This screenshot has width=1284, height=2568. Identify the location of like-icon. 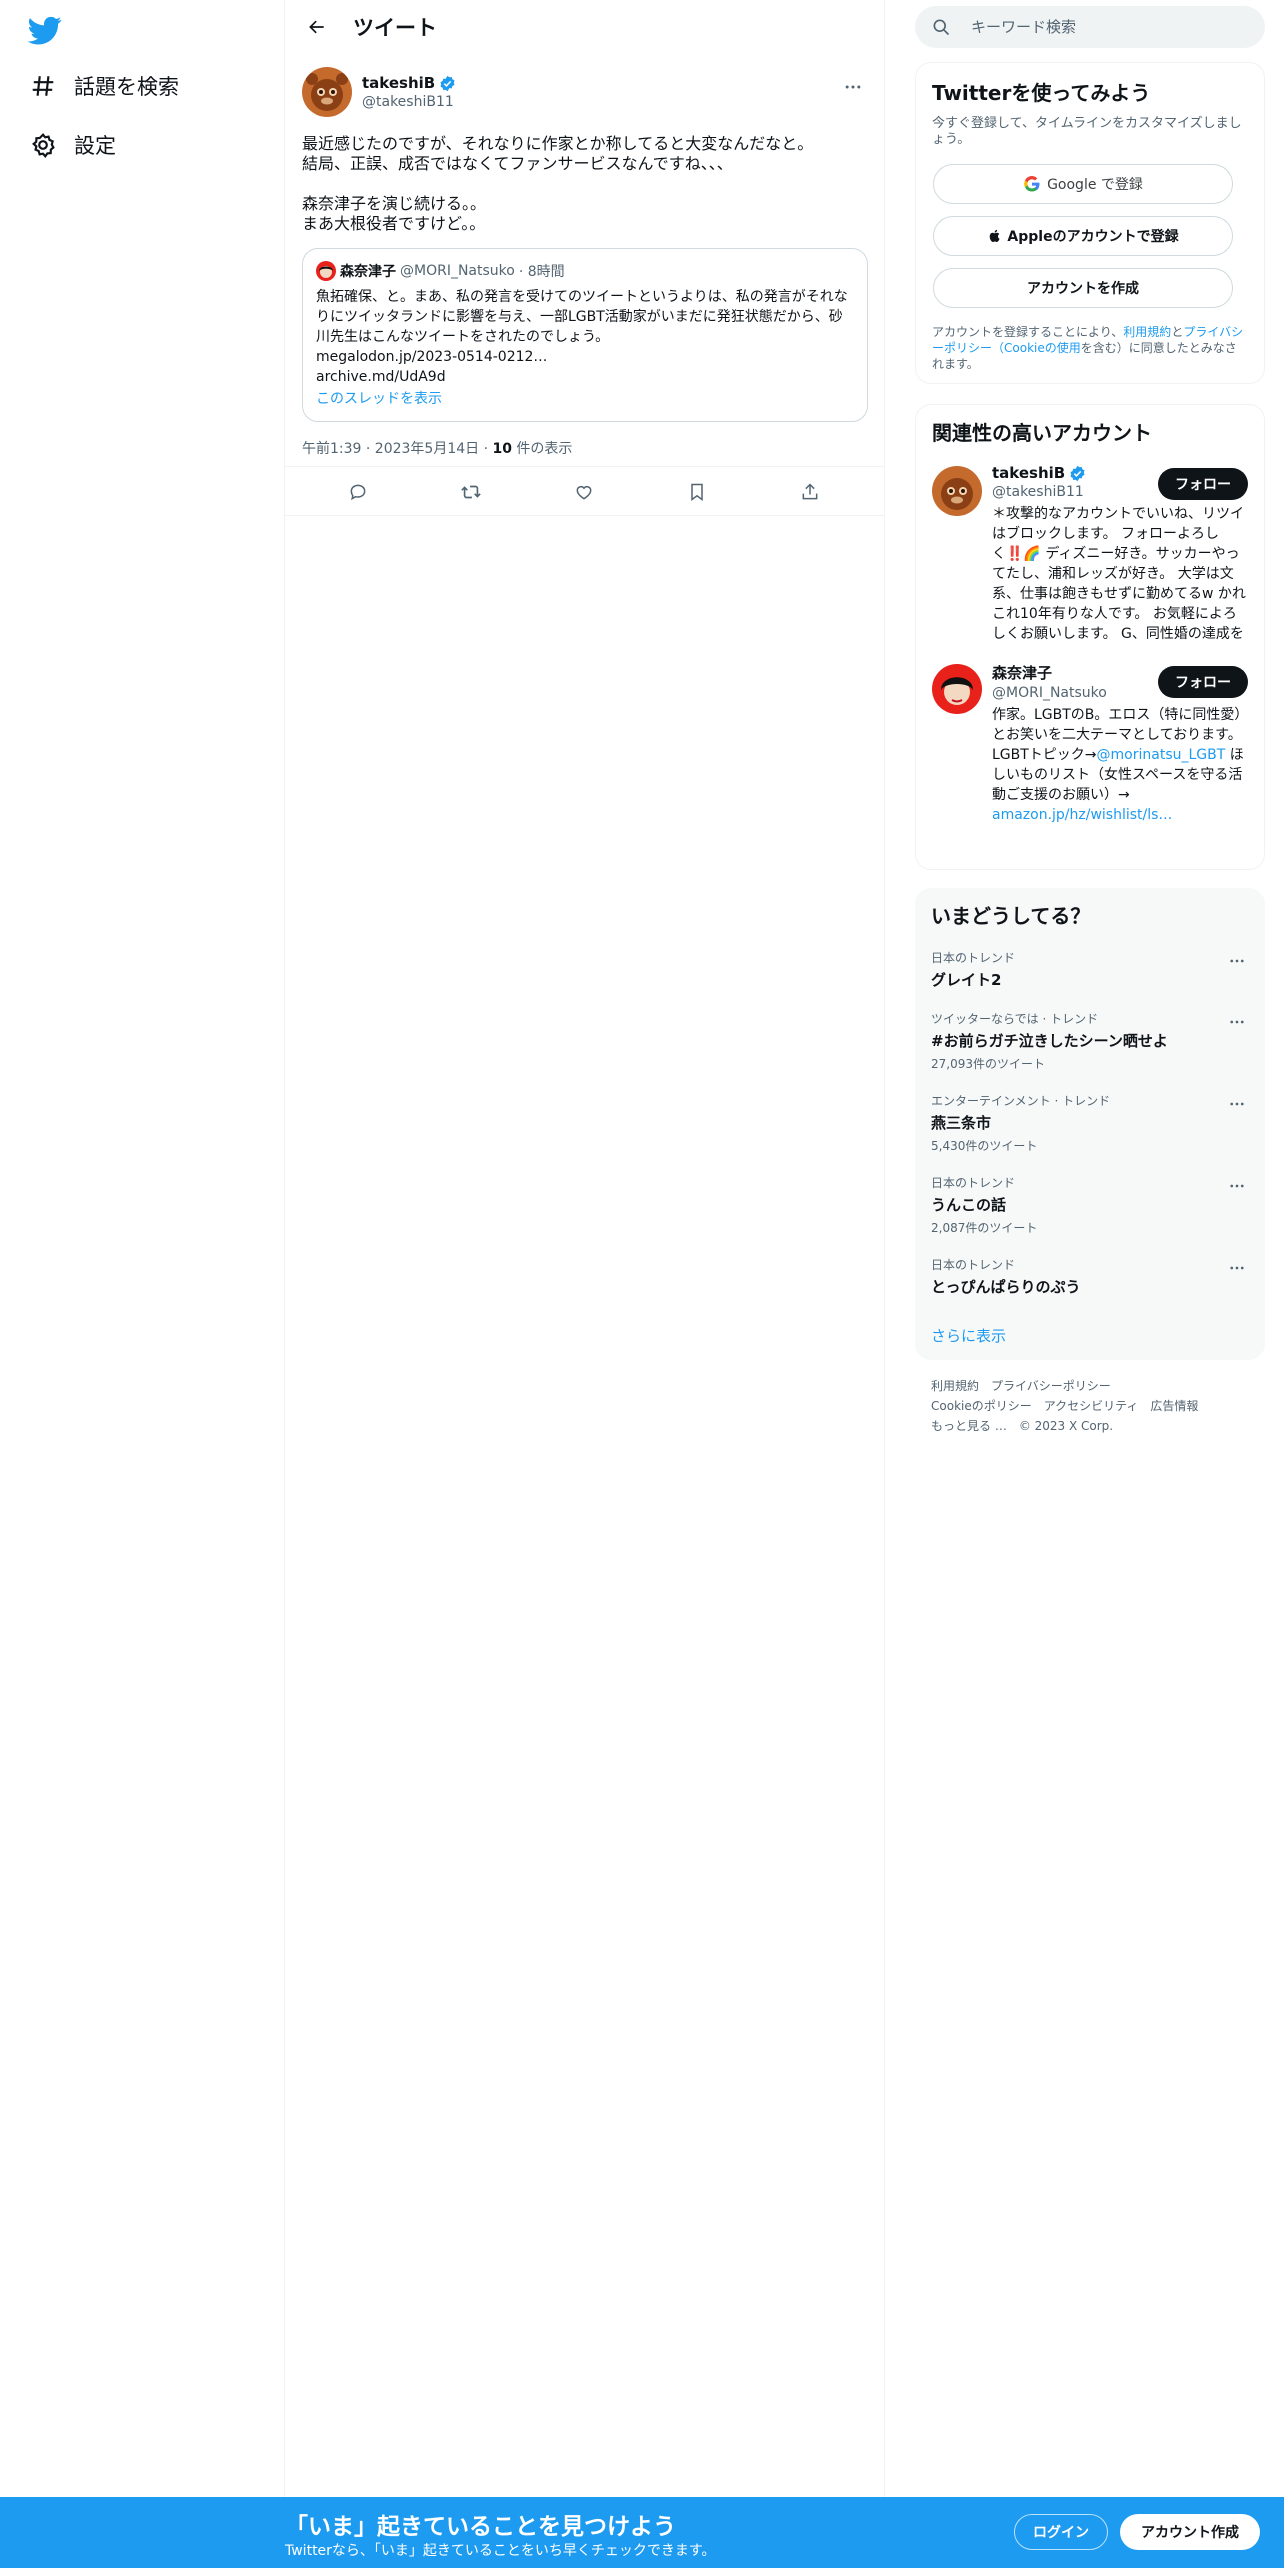
(584, 492).